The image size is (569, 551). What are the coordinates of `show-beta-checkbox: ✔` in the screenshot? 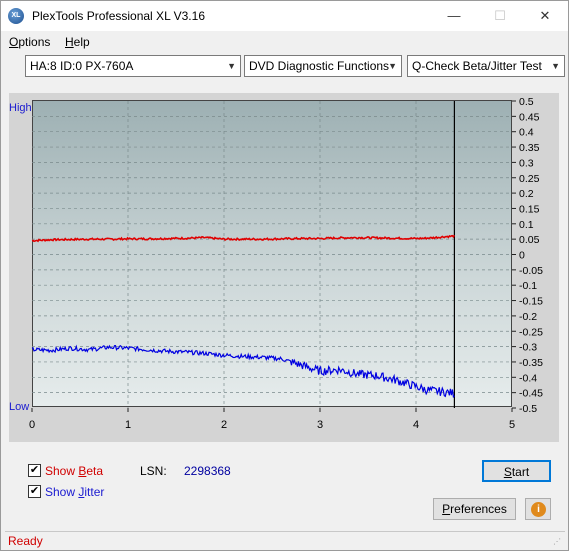 It's located at (34, 470).